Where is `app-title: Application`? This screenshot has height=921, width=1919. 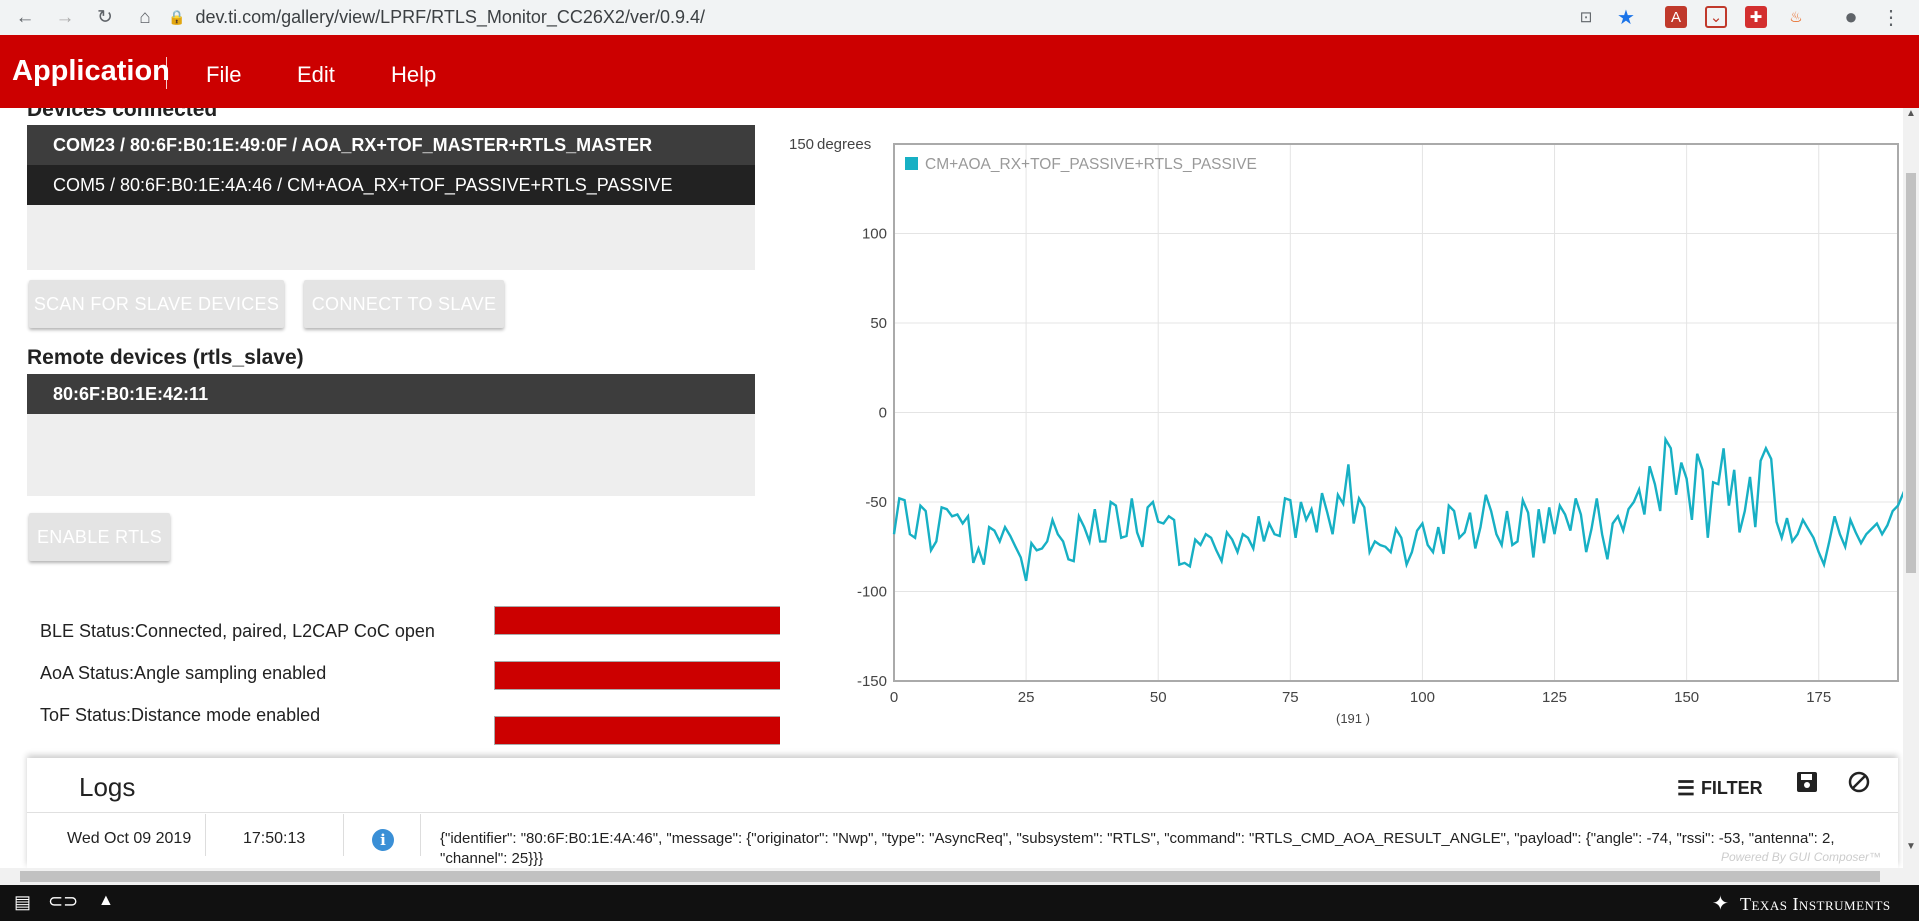
app-title: Application is located at coordinates (91, 71).